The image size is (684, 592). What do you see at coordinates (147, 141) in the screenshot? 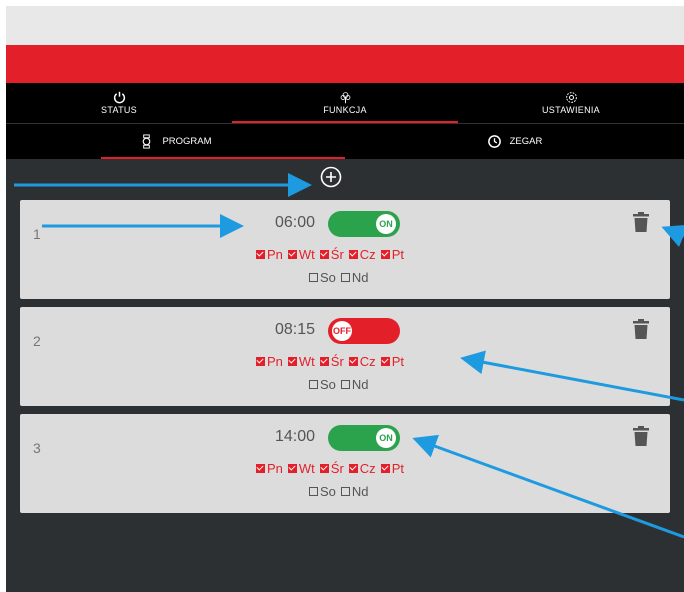
I see `watch-icon` at bounding box center [147, 141].